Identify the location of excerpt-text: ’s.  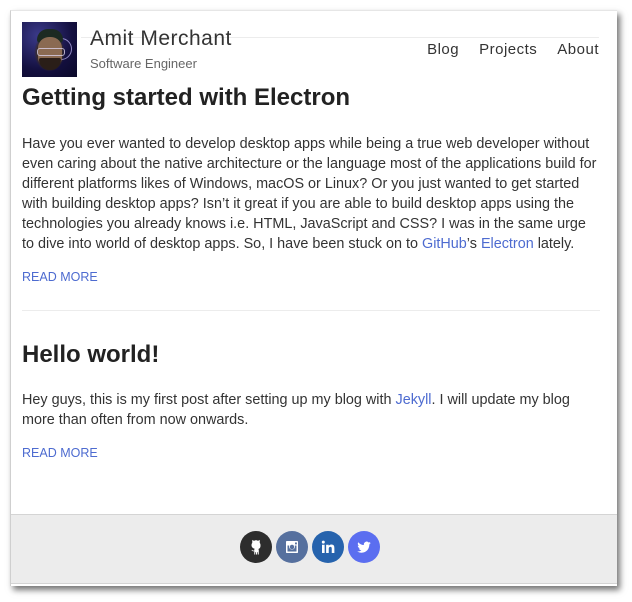
(473, 244).